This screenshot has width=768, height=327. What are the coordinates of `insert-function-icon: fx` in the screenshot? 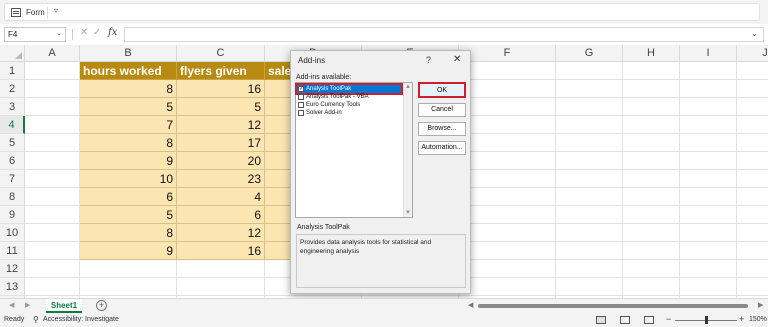 It's located at (112, 32).